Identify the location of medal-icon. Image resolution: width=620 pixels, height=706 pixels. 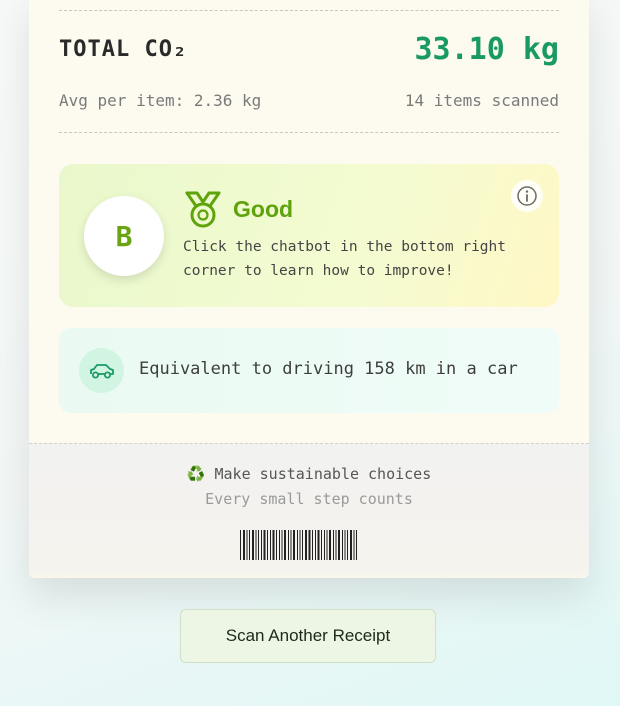
(203, 209).